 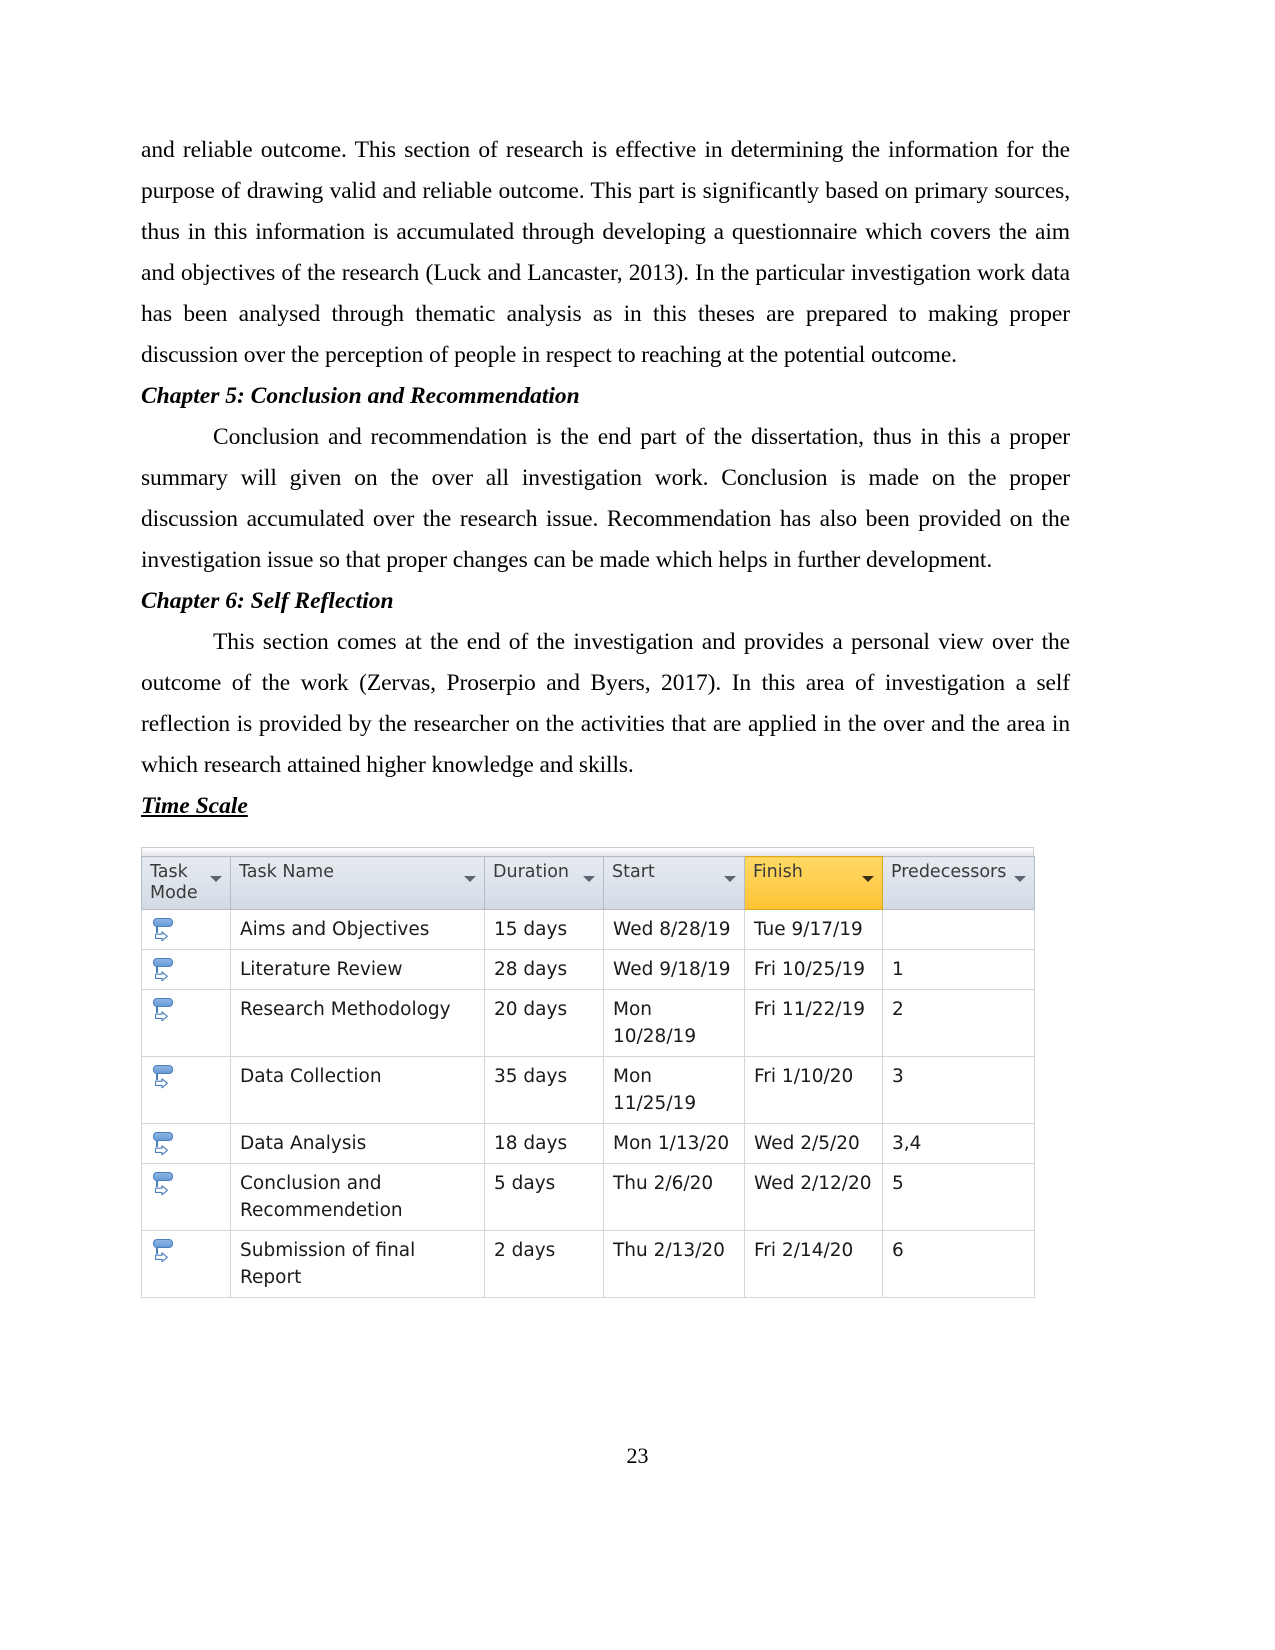 What do you see at coordinates (813, 1264) in the screenshot?
I see `cell-finish: Fri 2/14/20` at bounding box center [813, 1264].